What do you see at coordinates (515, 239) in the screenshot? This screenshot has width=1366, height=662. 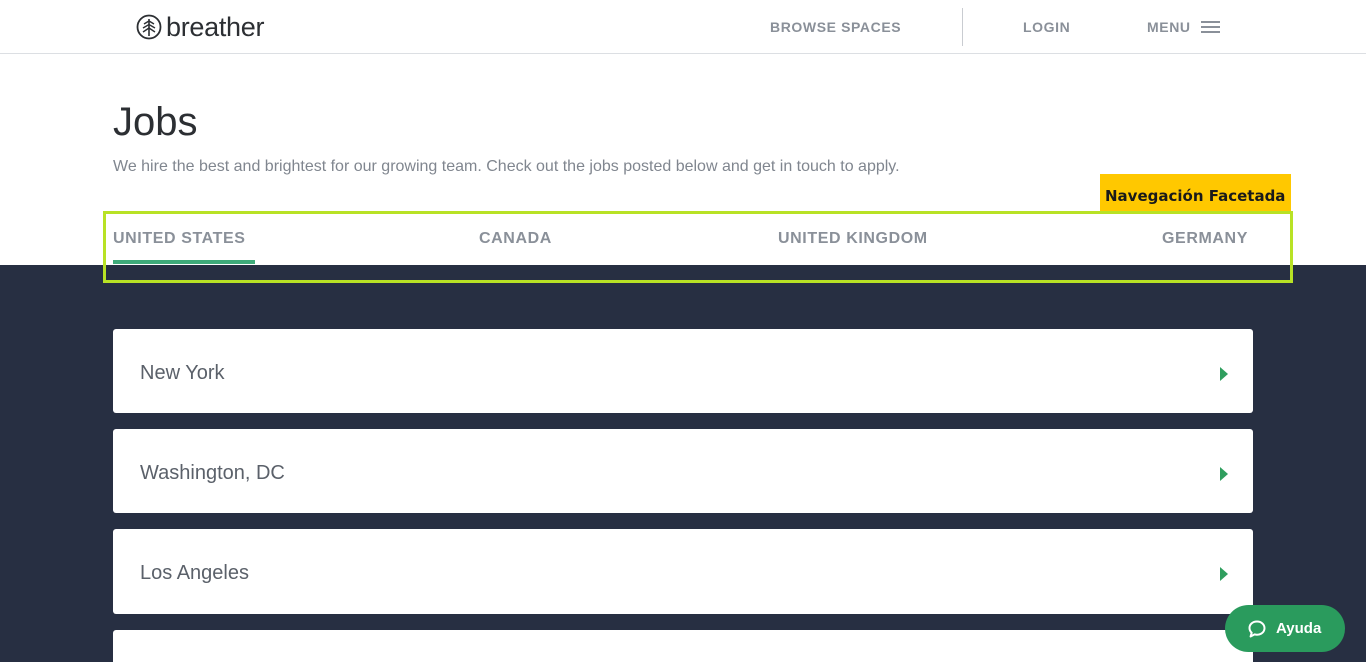 I see `tab-canada: CANADA` at bounding box center [515, 239].